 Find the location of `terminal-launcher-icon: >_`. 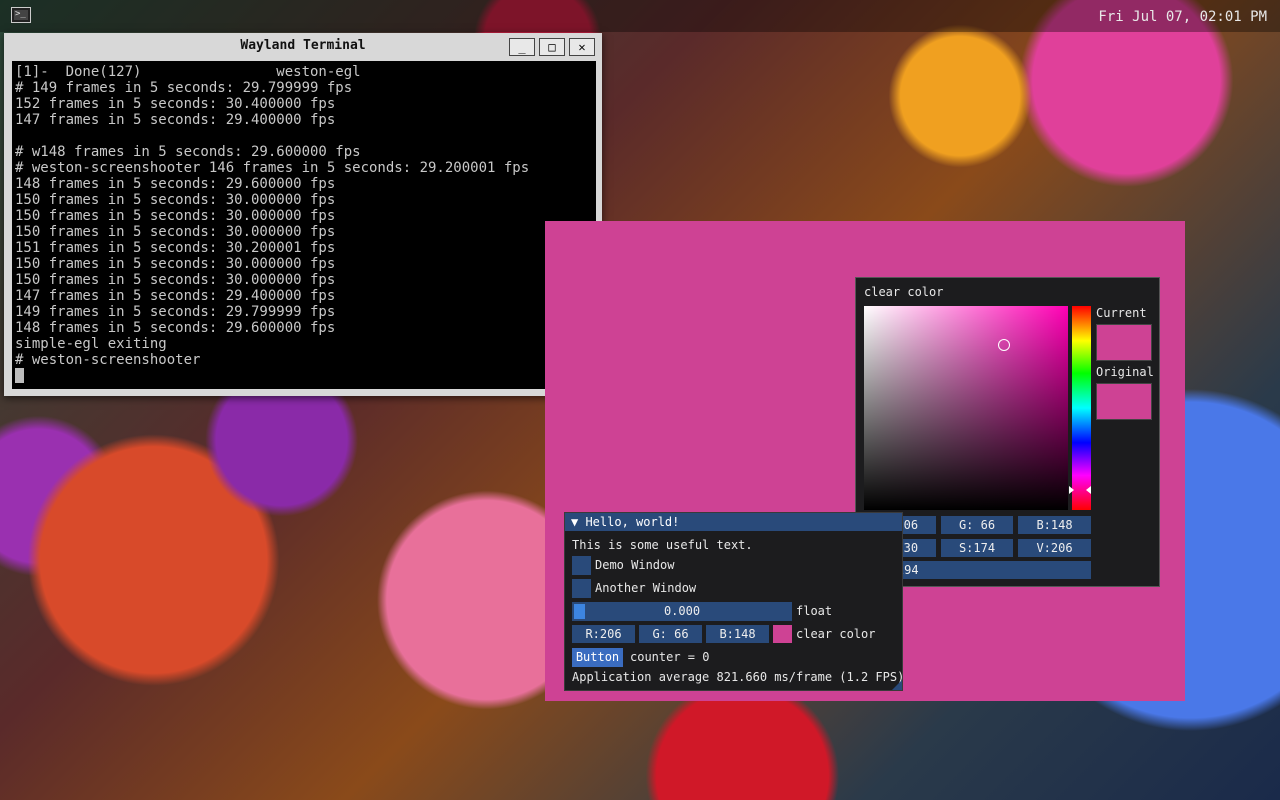

terminal-launcher-icon: >_ is located at coordinates (21, 15).